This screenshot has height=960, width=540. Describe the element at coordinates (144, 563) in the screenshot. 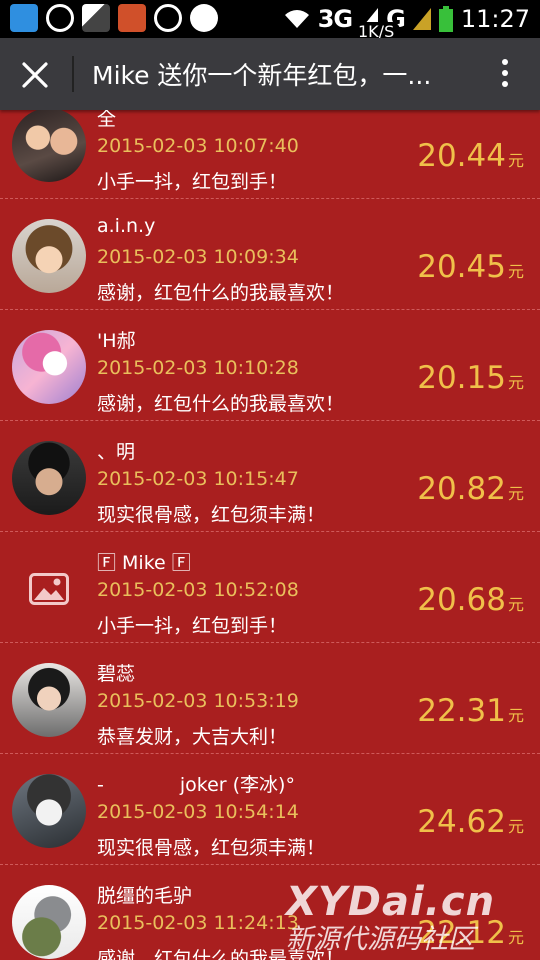

I see `sender-name: 🄵 Mike 🄵` at that location.